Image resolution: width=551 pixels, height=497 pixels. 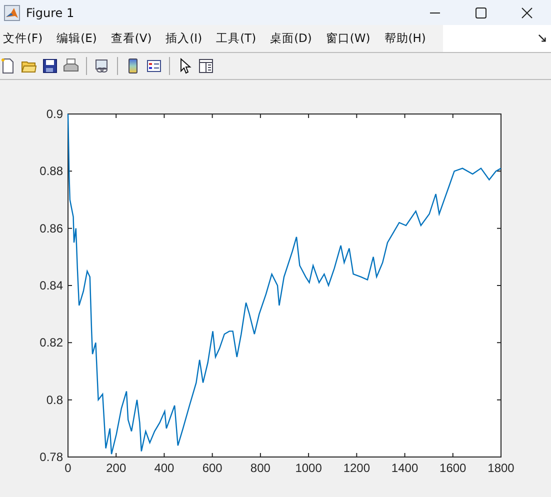 What do you see at coordinates (260, 468) in the screenshot?
I see `tick-label: 800` at bounding box center [260, 468].